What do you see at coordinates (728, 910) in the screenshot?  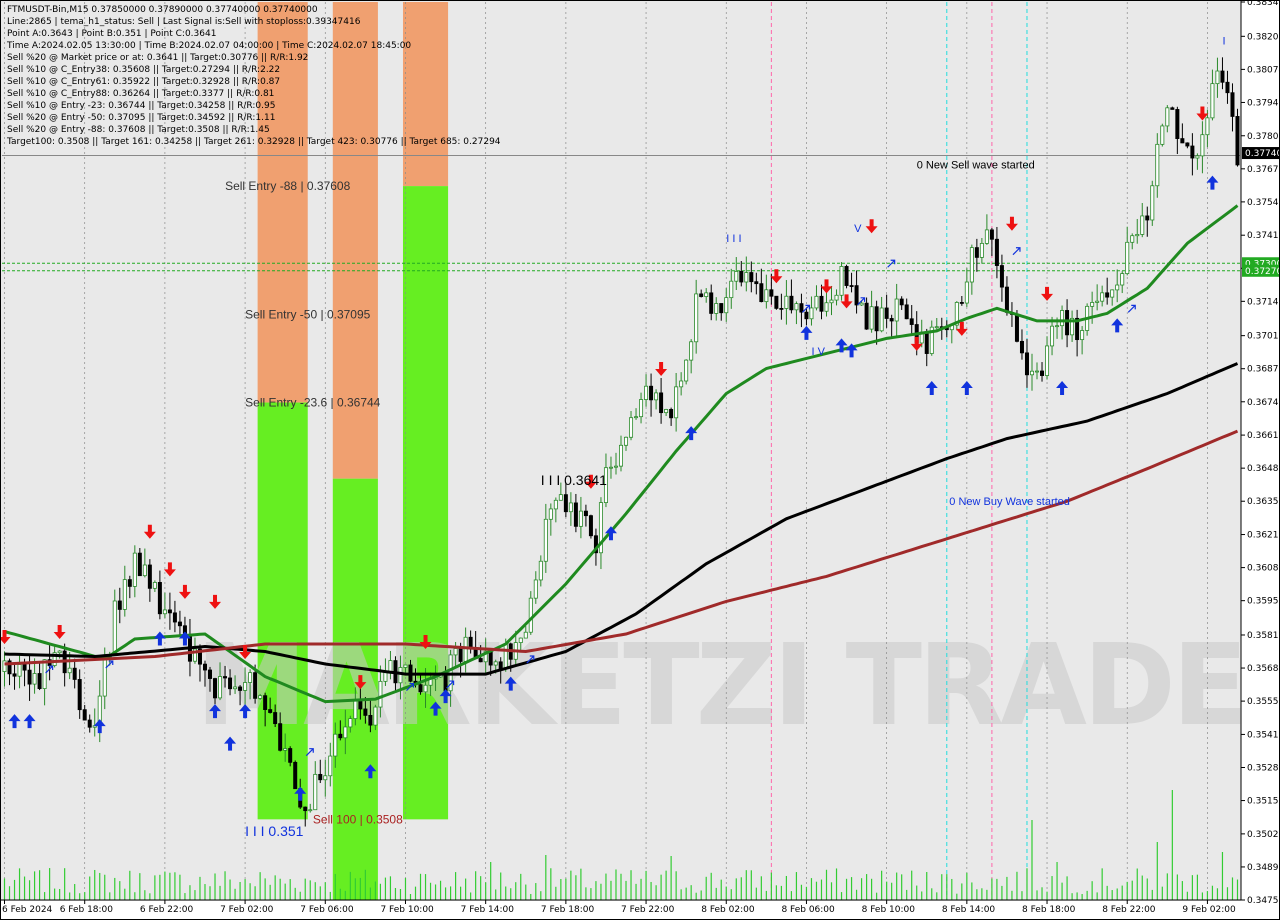 I see `x-tick-label: 8 Feb 02:00` at bounding box center [728, 910].